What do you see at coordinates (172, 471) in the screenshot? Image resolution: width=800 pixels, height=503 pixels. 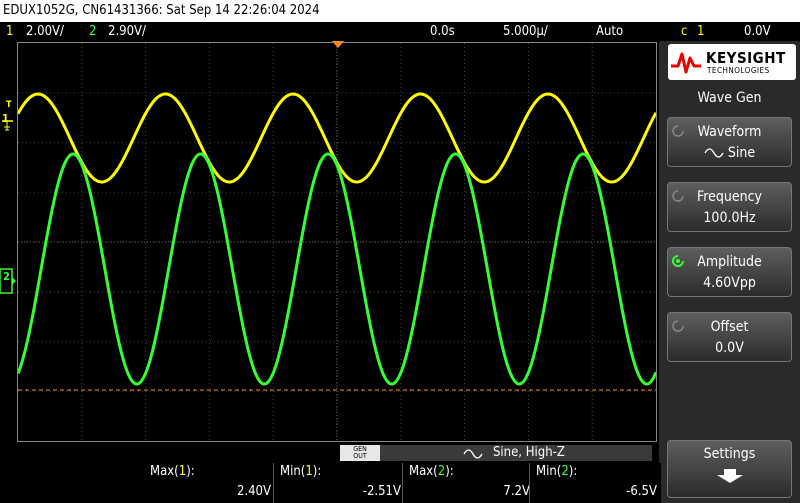 I see `measurement-label: Max(1):` at bounding box center [172, 471].